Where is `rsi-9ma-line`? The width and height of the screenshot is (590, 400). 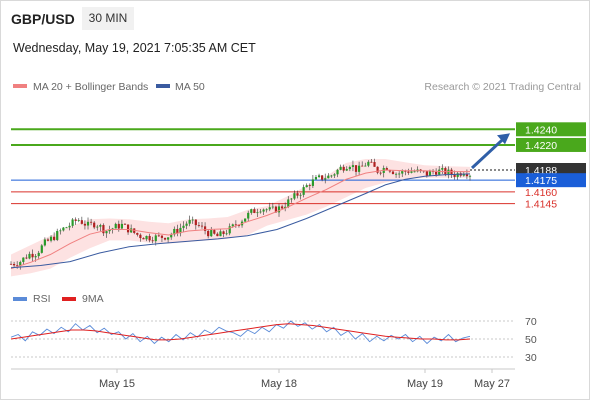
rsi-9ma-line is located at coordinates (240, 332).